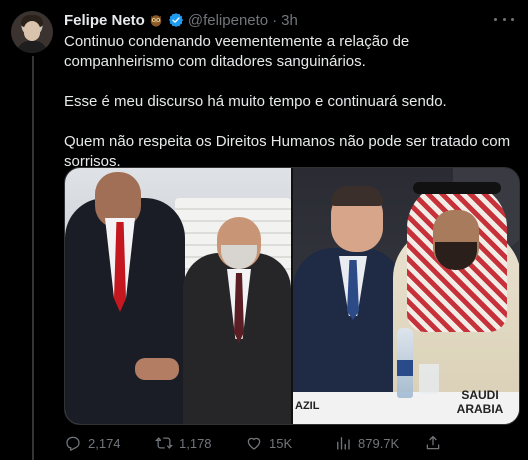 The width and height of the screenshot is (528, 460). Describe the element at coordinates (405, 363) in the screenshot. I see `water-bottle` at that location.